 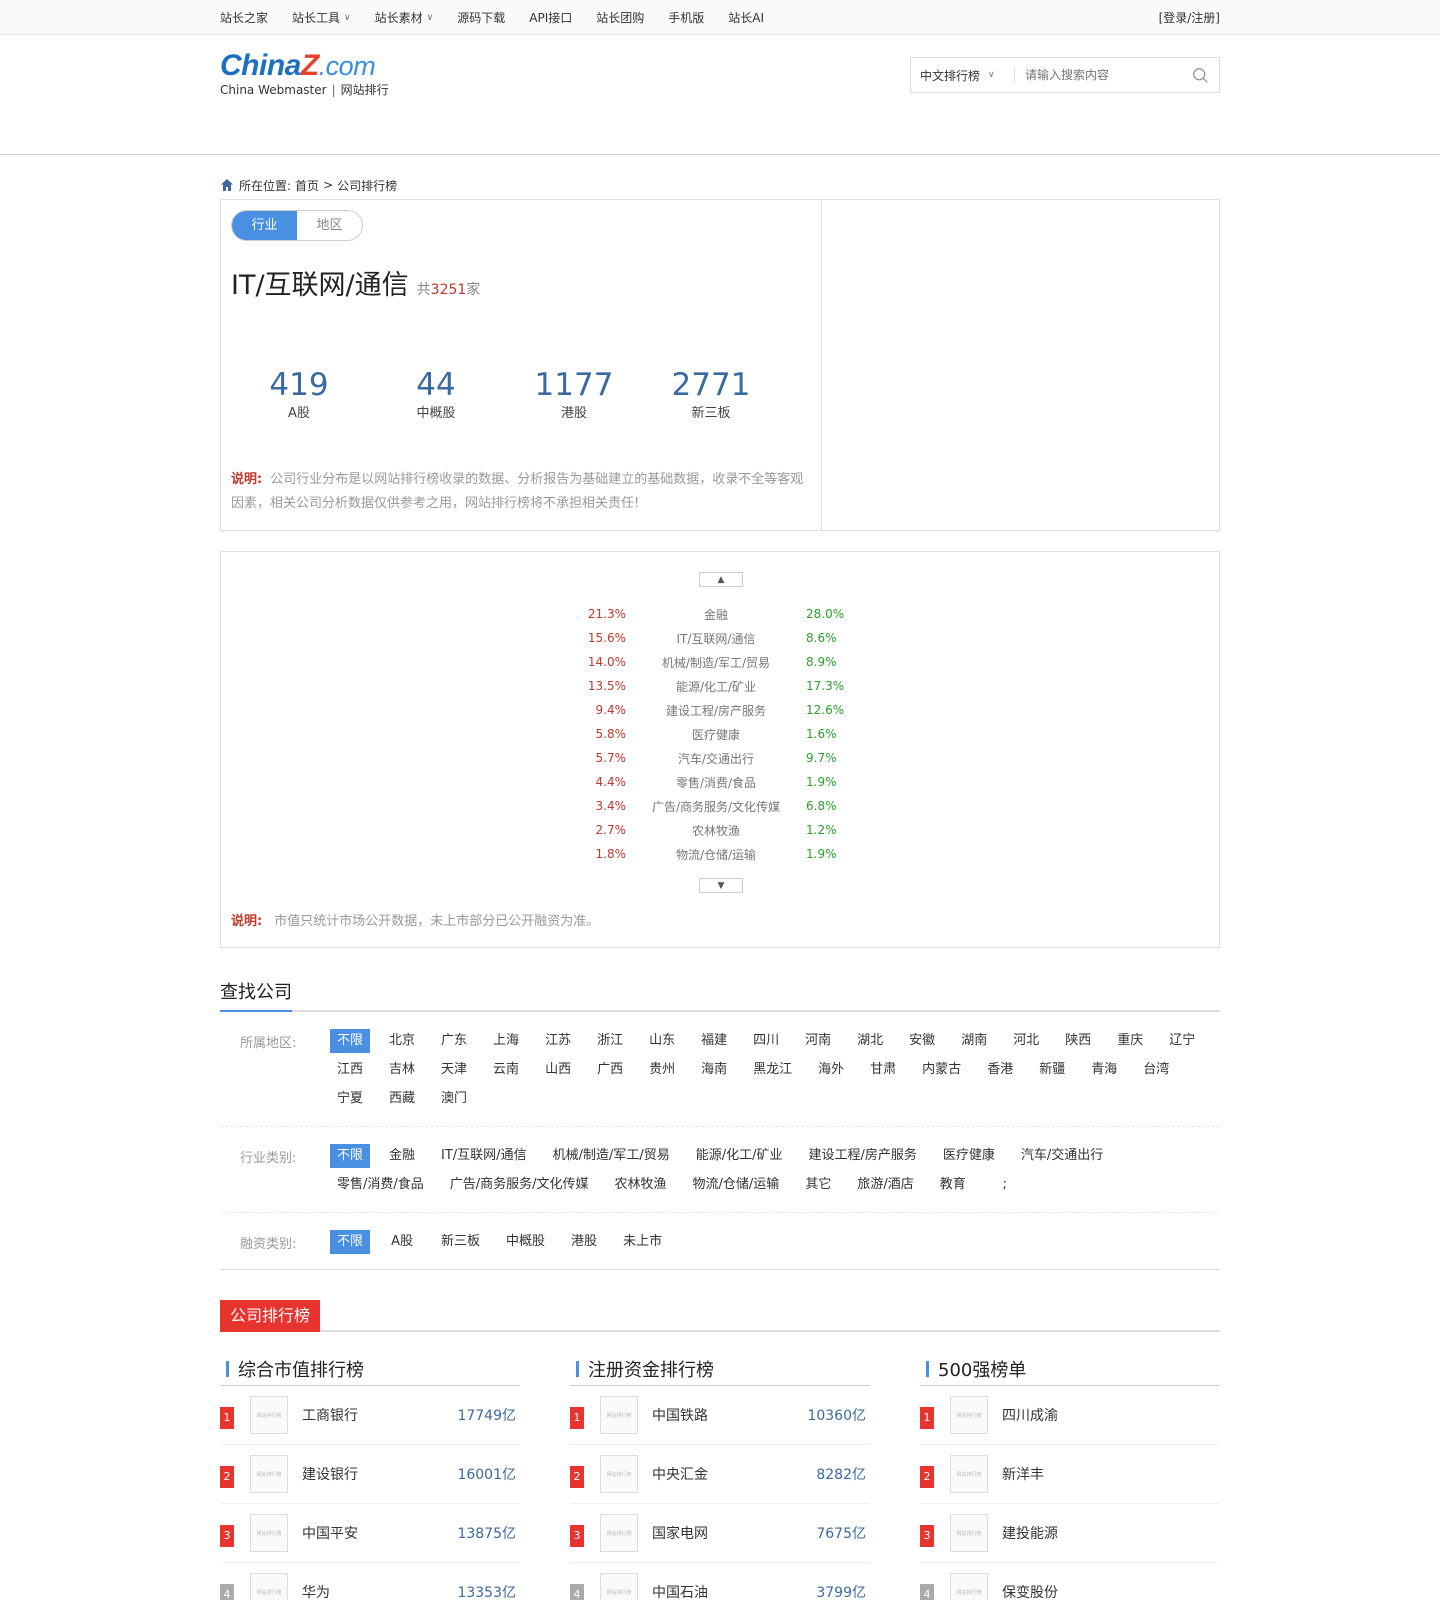 What do you see at coordinates (720, 1581) in the screenshot?
I see `ranking-row: 4 网站排行榜 中国石油 3799亿` at bounding box center [720, 1581].